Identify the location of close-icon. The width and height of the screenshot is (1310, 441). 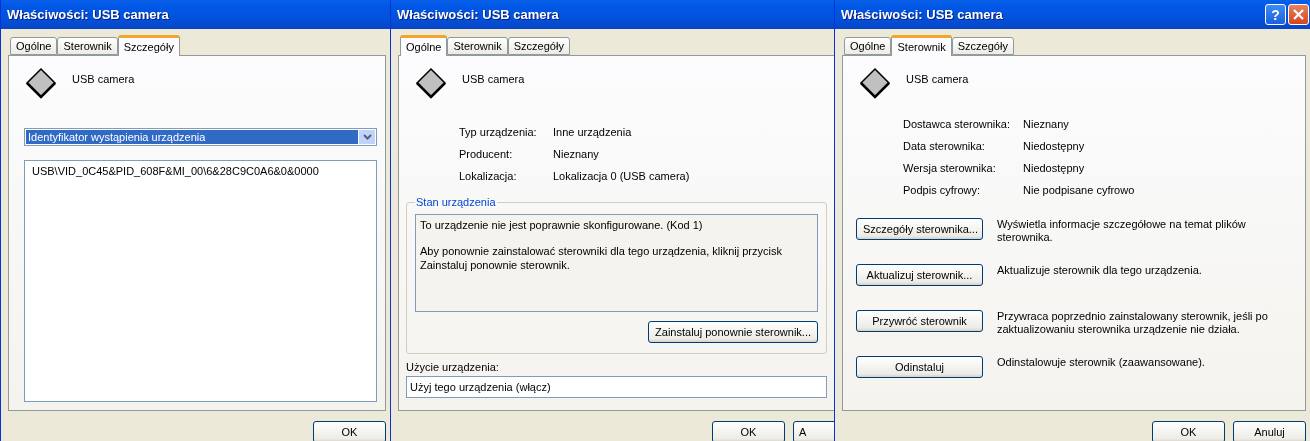
(1298, 14).